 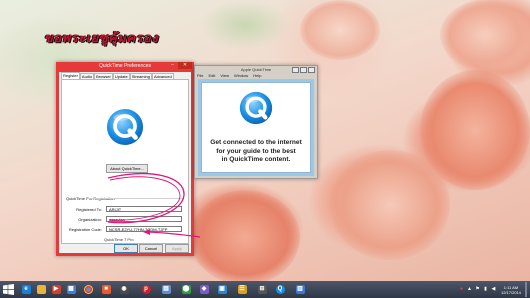 What do you see at coordinates (85, 229) in the screenshot?
I see `registration-code-label: Registration Code:` at bounding box center [85, 229].